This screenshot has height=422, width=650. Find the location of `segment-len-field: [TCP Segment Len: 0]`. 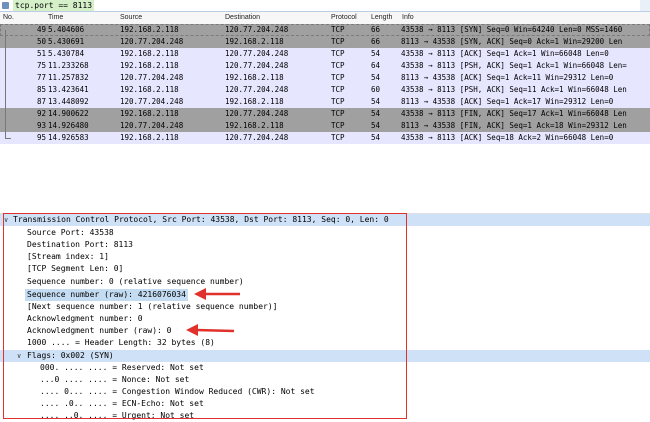

segment-len-field: [TCP Segment Len: 0] is located at coordinates (75, 269).